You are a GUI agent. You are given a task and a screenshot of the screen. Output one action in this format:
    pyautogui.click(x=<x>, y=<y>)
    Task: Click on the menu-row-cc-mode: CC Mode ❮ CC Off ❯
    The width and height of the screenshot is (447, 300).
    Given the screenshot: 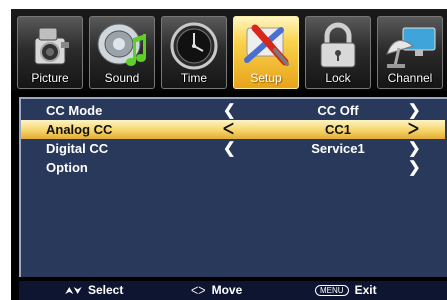 What is the action you would take?
    pyautogui.click(x=233, y=110)
    